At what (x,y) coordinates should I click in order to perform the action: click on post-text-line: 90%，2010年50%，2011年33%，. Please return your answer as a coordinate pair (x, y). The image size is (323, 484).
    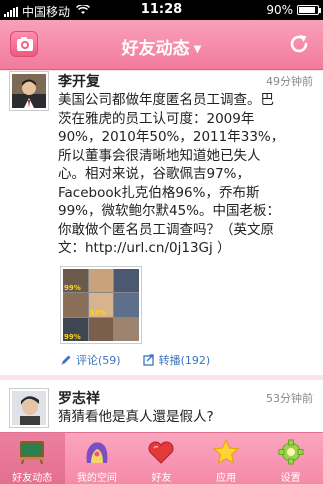
    Looking at the image, I should click on (171, 137).